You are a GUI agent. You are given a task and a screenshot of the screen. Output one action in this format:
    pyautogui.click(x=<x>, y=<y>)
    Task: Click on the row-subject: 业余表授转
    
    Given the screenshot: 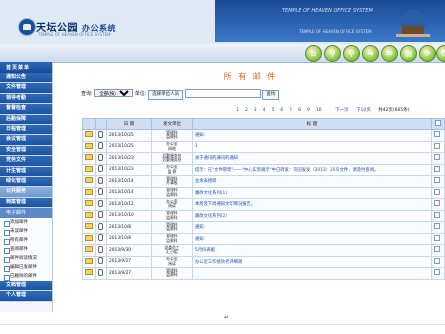 What is the action you would take?
    pyautogui.click(x=312, y=181)
    